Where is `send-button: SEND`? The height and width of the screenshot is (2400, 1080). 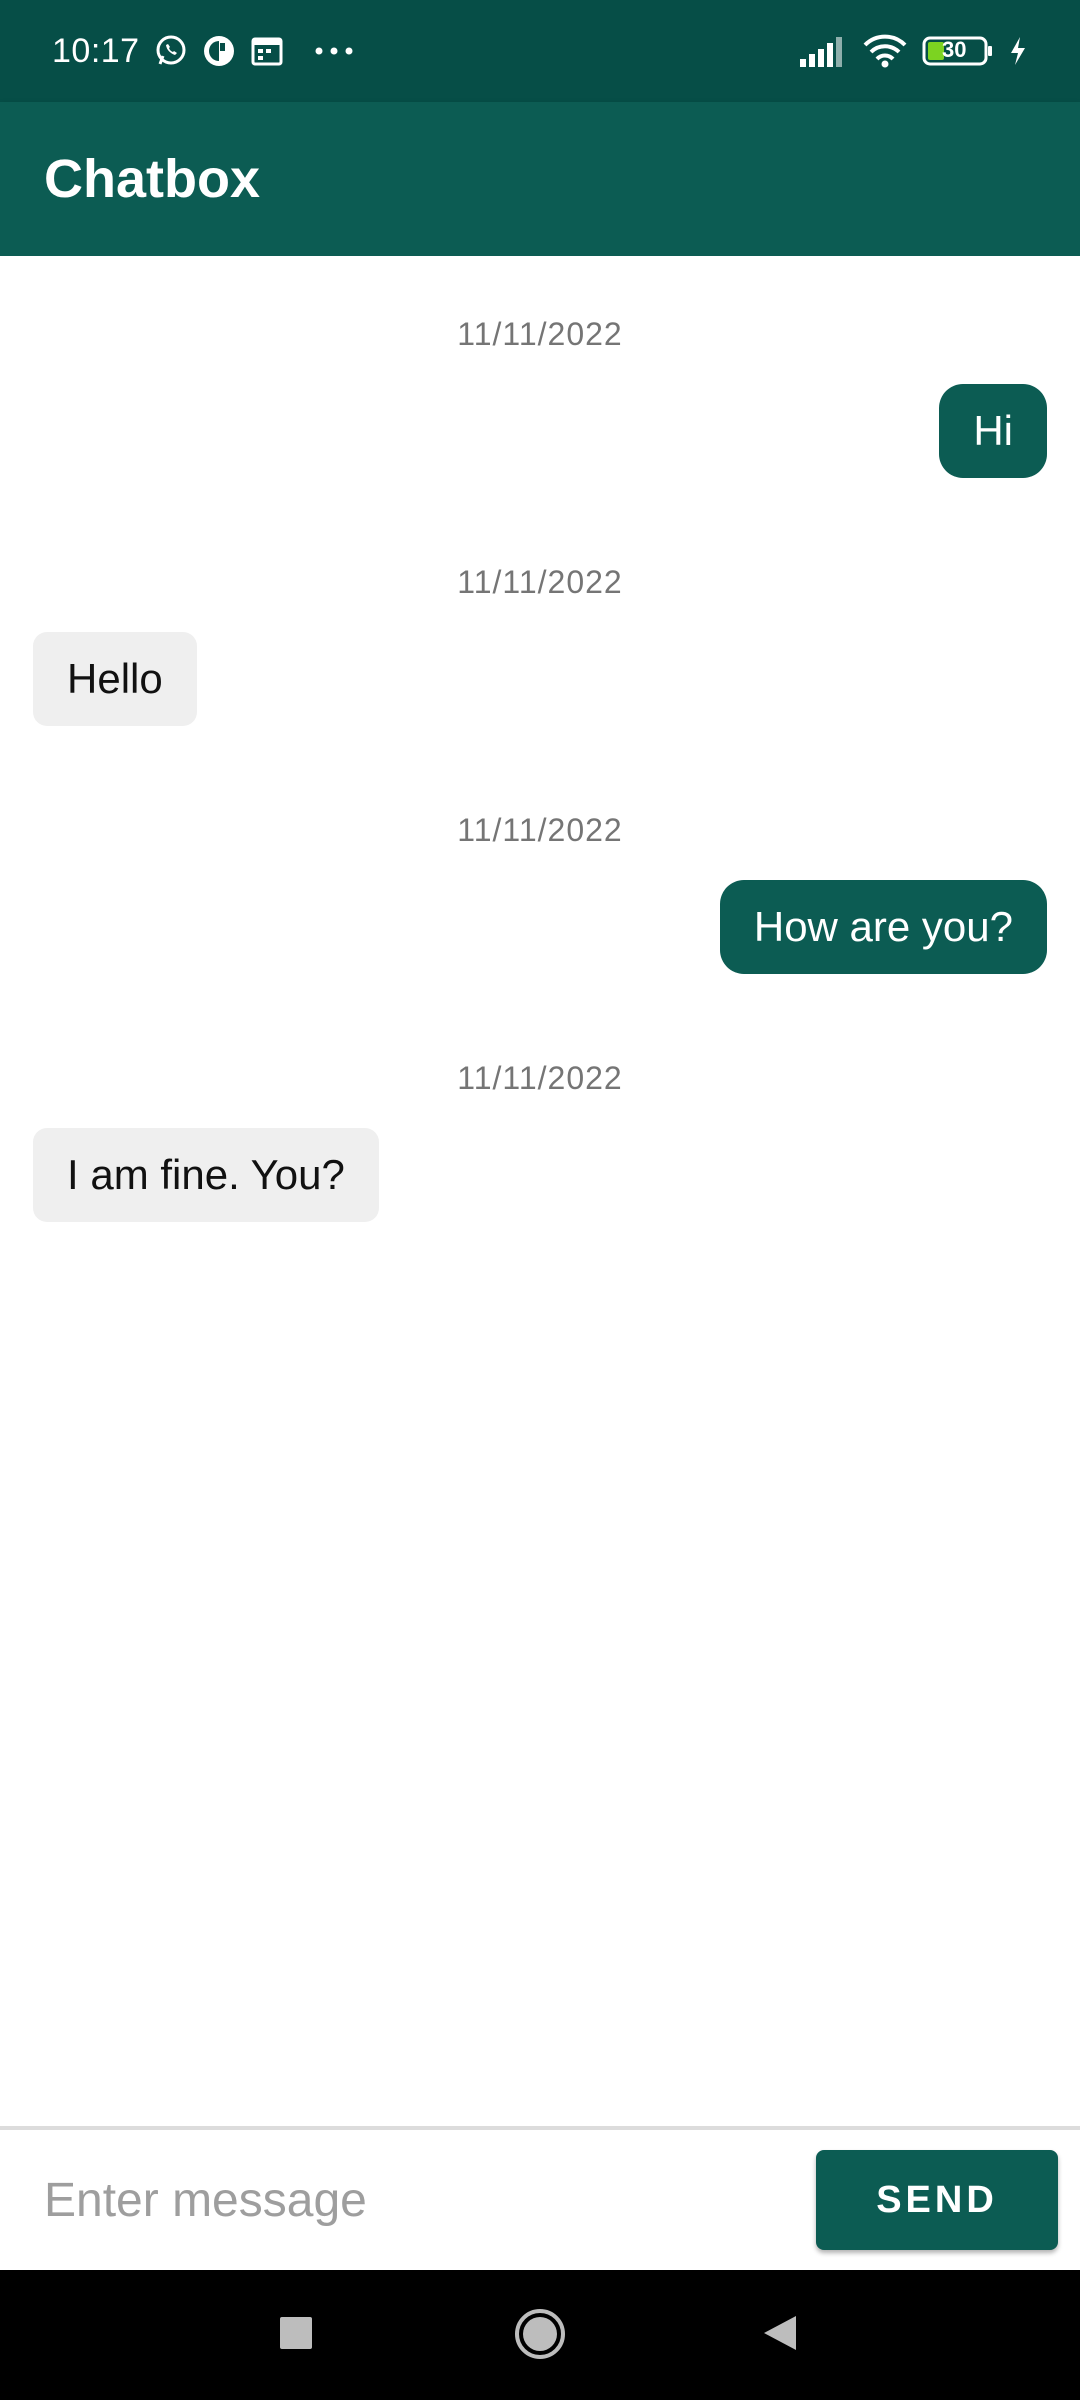 send-button: SEND is located at coordinates (937, 2200).